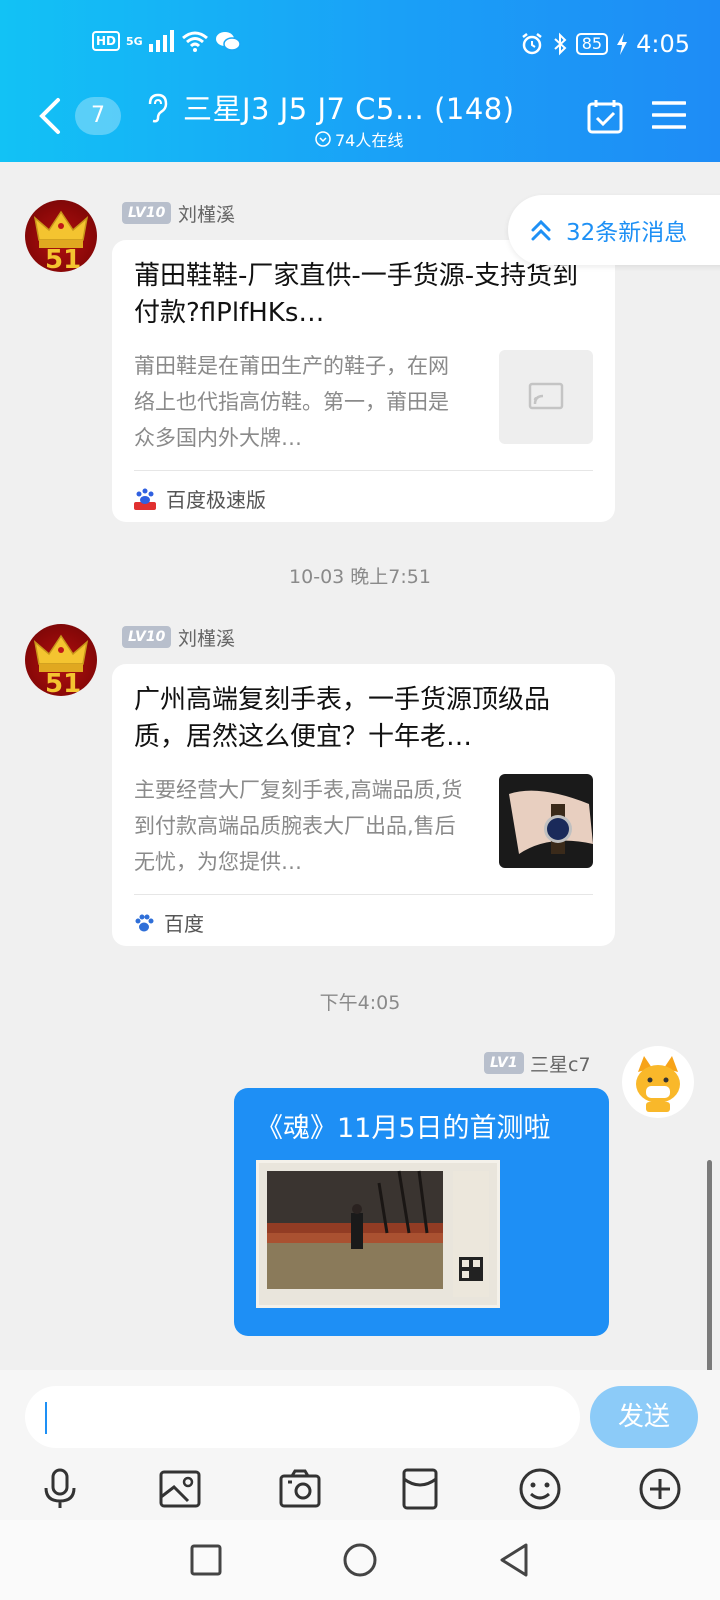 This screenshot has width=720, height=1600. Describe the element at coordinates (360, 1003) in the screenshot. I see `message-timestamp: 下午4:05` at that location.